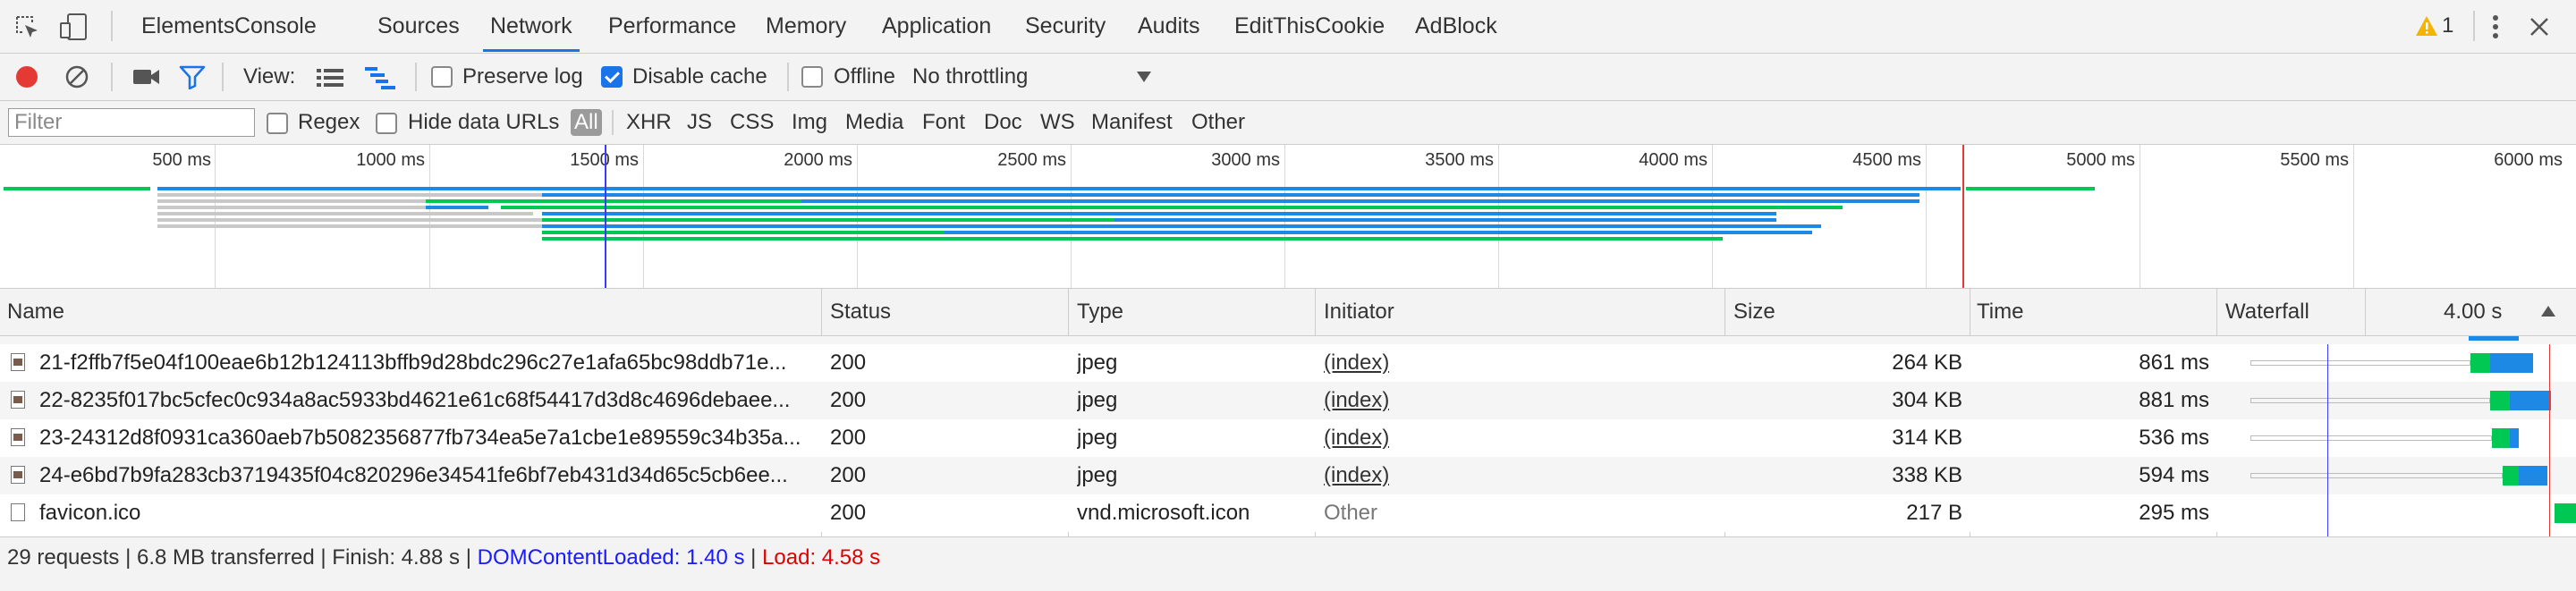  I want to click on disable-cache-label: Disable cache, so click(699, 77).